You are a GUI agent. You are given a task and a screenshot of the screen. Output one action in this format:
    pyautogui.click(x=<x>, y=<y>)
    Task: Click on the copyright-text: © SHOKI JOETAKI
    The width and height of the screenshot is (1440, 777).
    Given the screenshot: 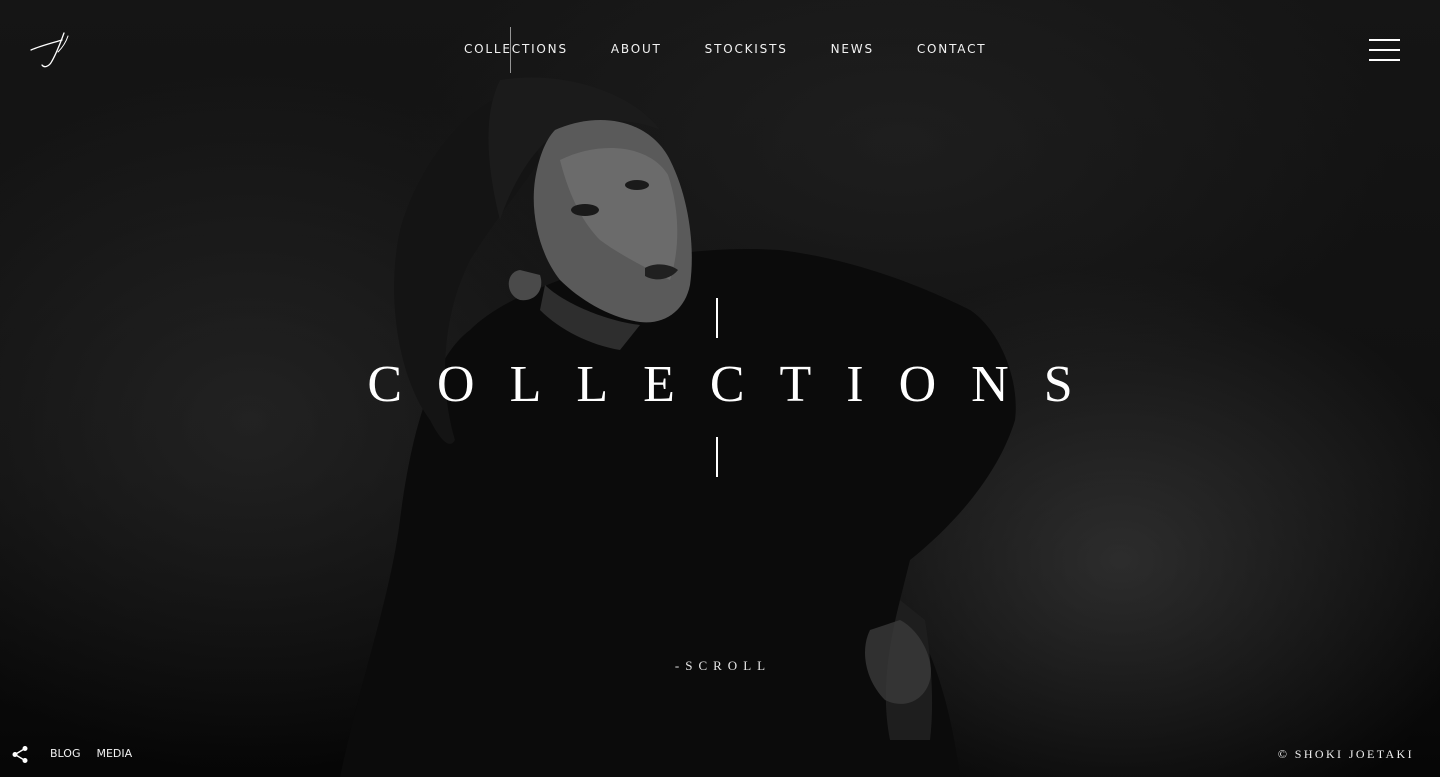 What is the action you would take?
    pyautogui.click(x=1345, y=754)
    